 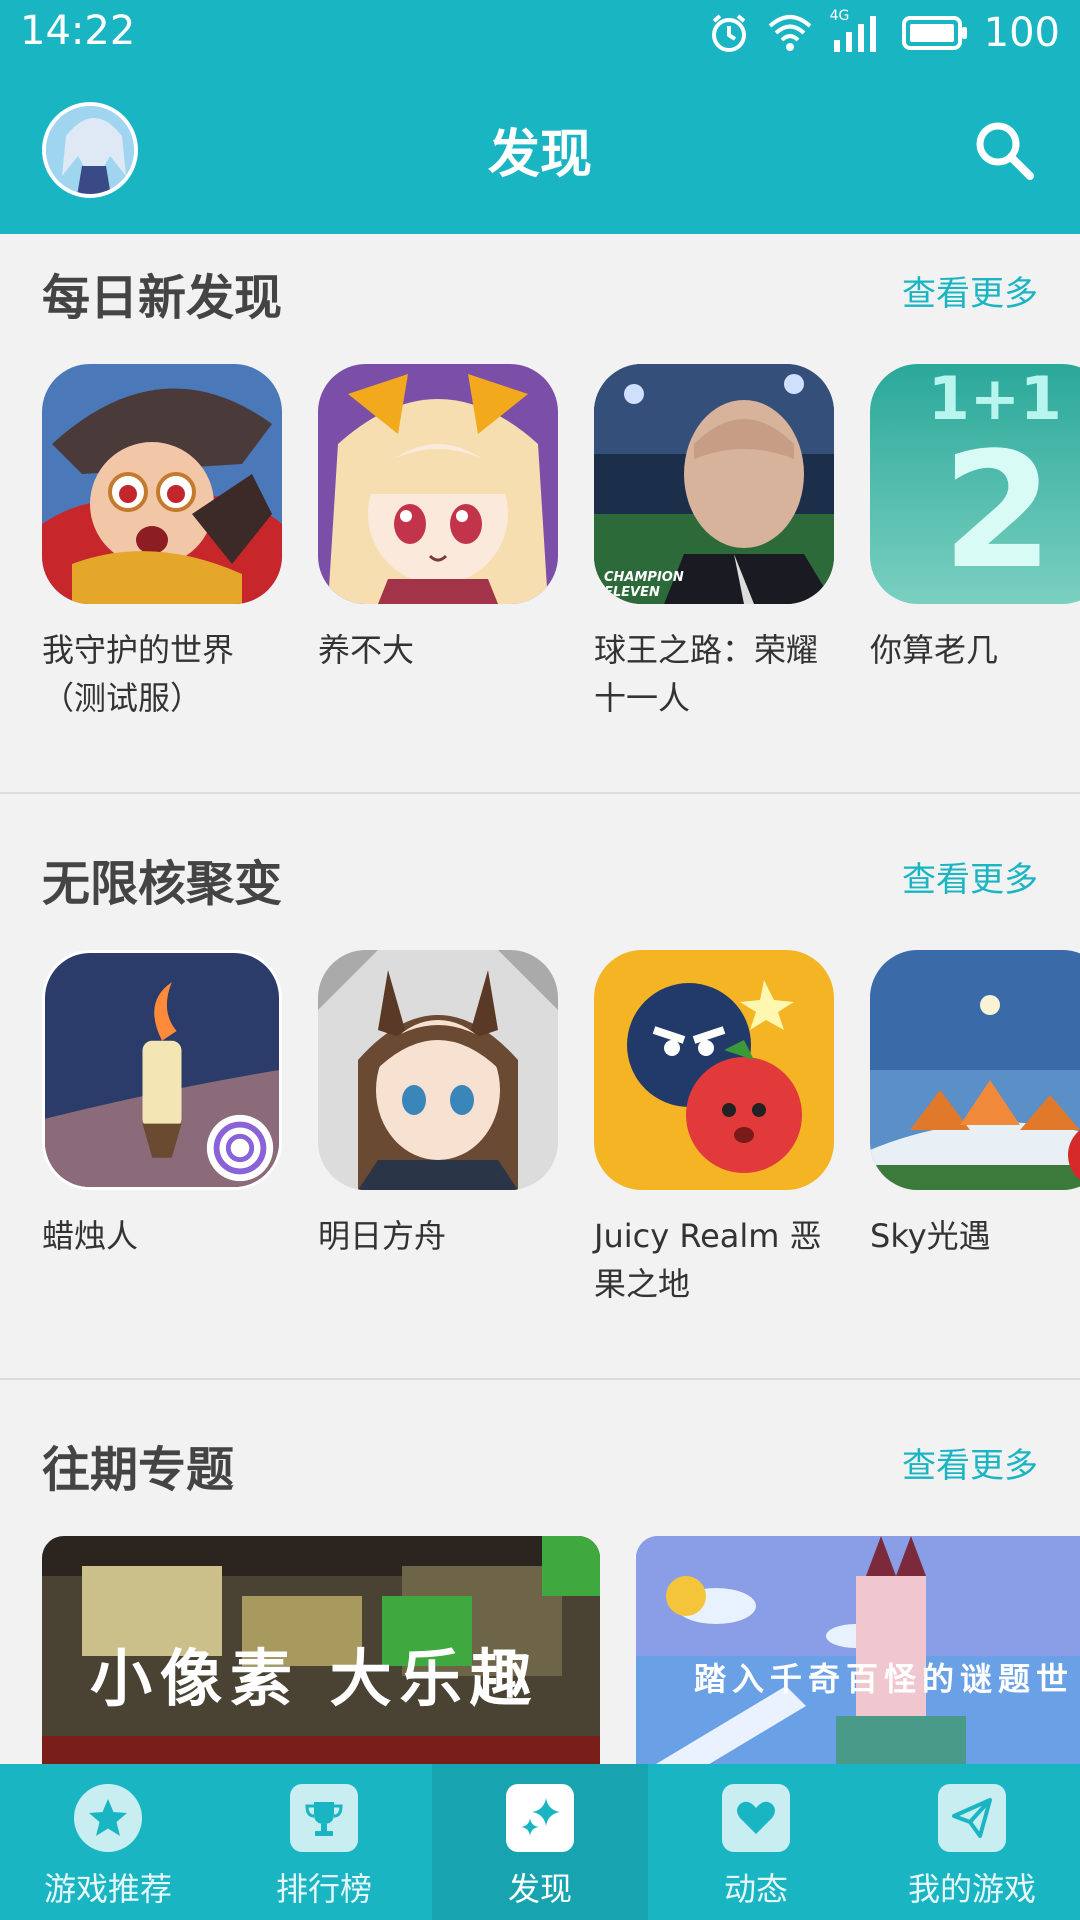 I want to click on heart-icon, so click(x=756, y=1818).